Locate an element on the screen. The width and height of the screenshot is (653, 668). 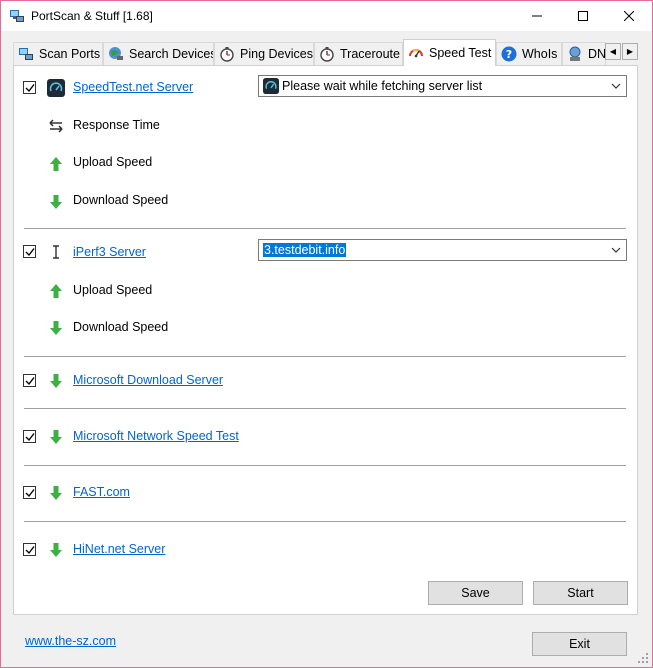
maximize-button is located at coordinates (583, 16).